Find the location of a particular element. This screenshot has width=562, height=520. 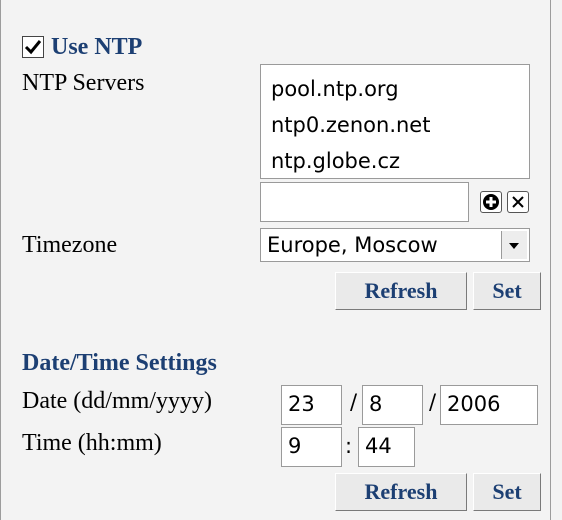

timezone-select: Europe, Moscow is located at coordinates (395, 245).